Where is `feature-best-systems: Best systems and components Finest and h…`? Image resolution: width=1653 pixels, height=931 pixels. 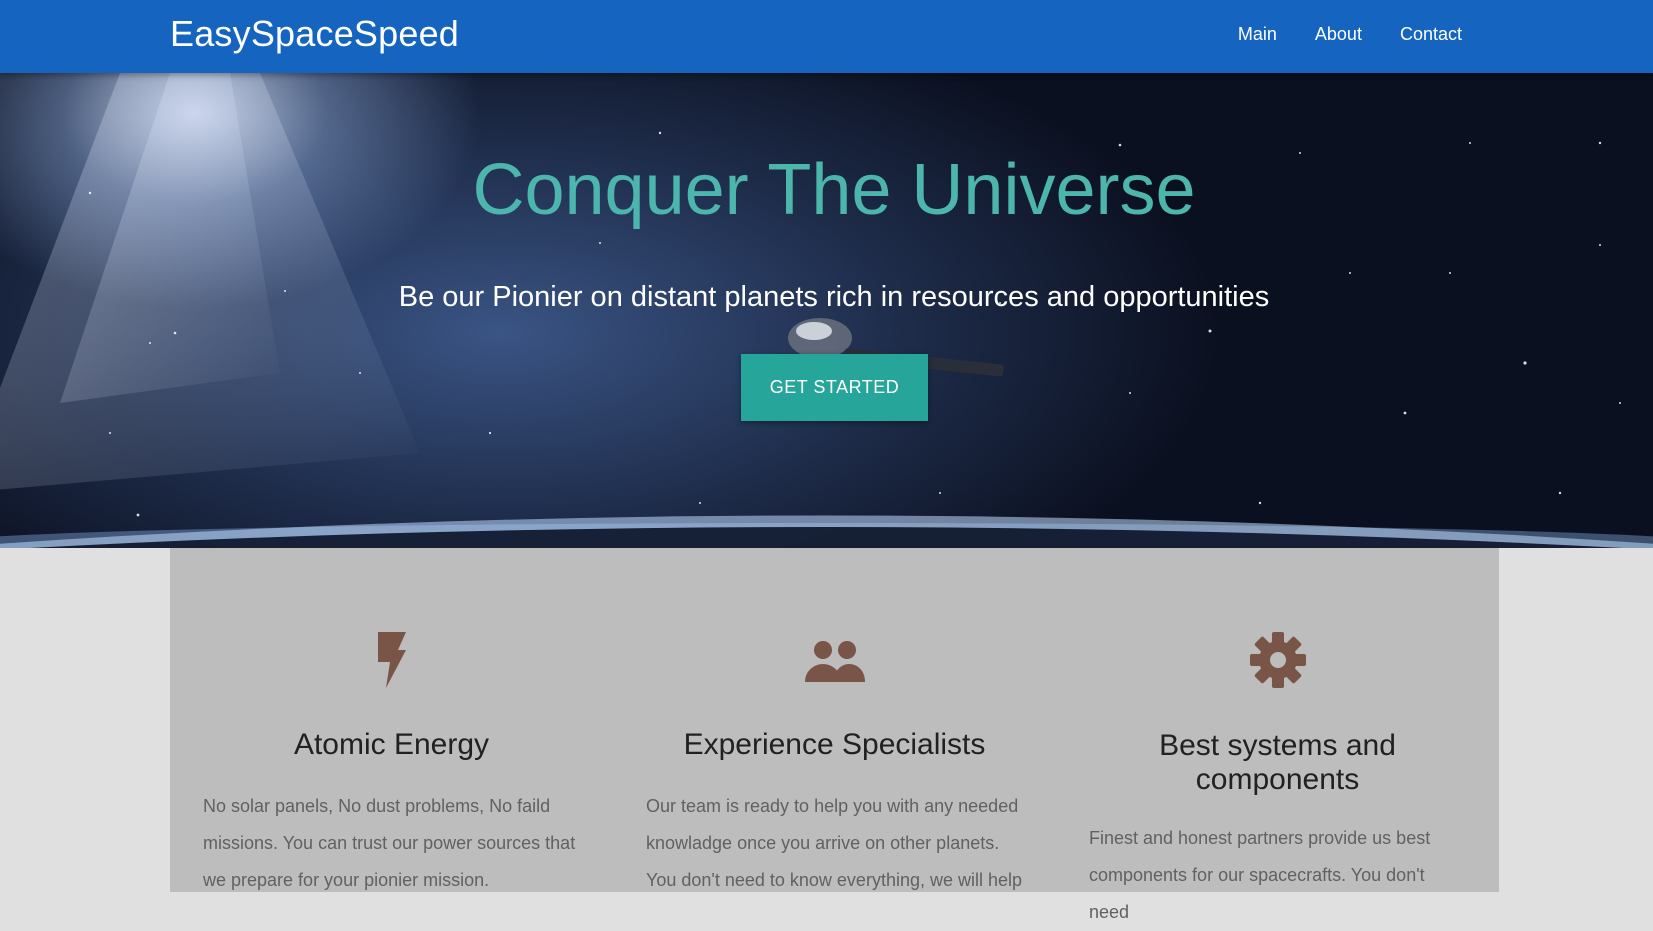 feature-best-systems: Best systems and components Finest and h… is located at coordinates (1277, 735).